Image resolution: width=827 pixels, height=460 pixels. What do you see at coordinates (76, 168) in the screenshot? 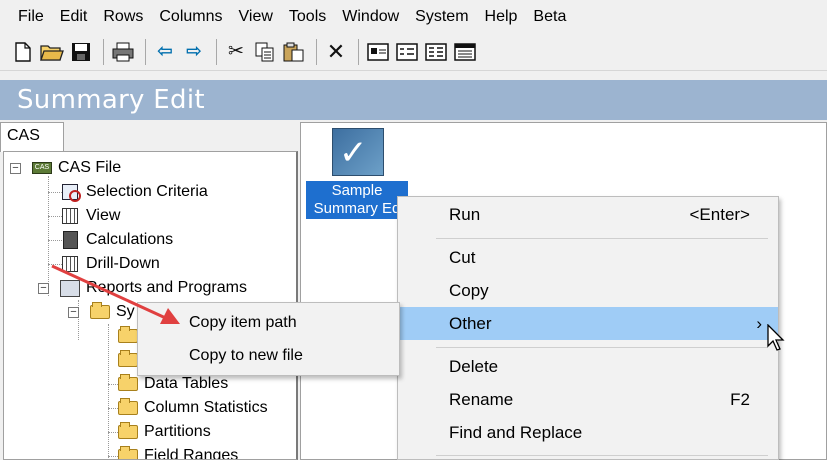
I see `tree-item-cas-file: CAS CAS File` at bounding box center [76, 168].